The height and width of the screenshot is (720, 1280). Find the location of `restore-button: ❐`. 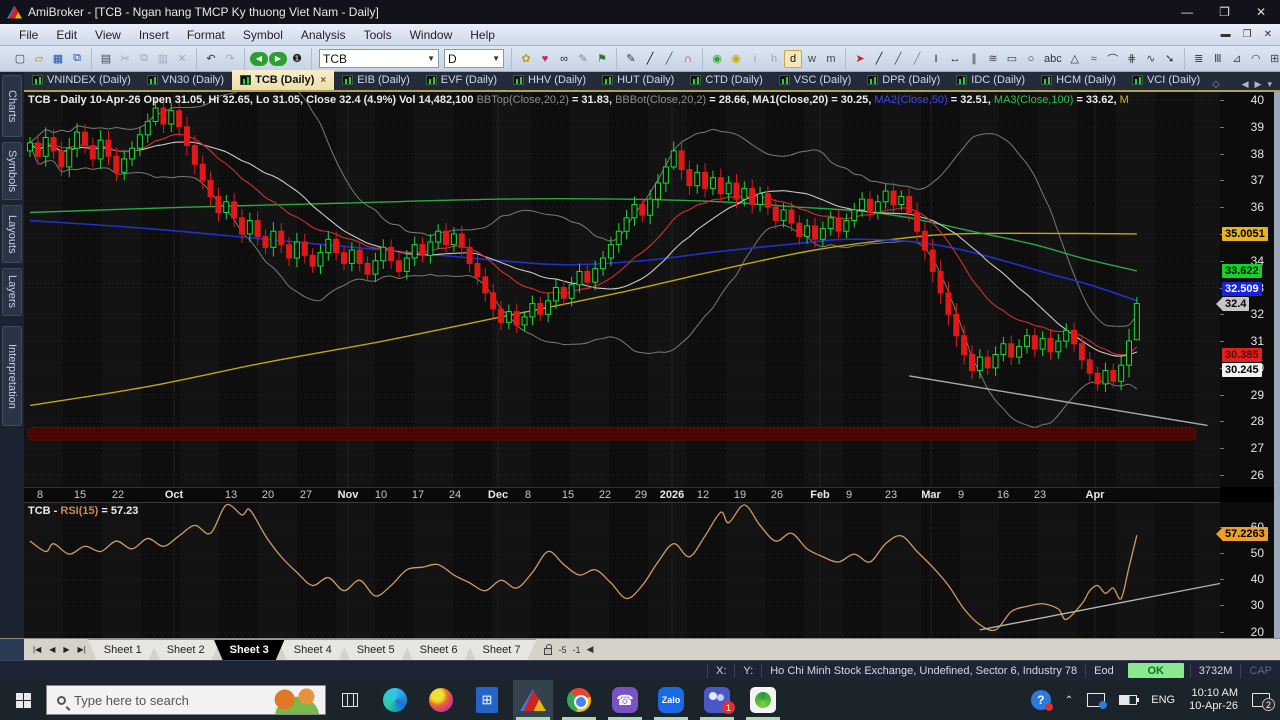

restore-button: ❐ is located at coordinates (1224, 12).